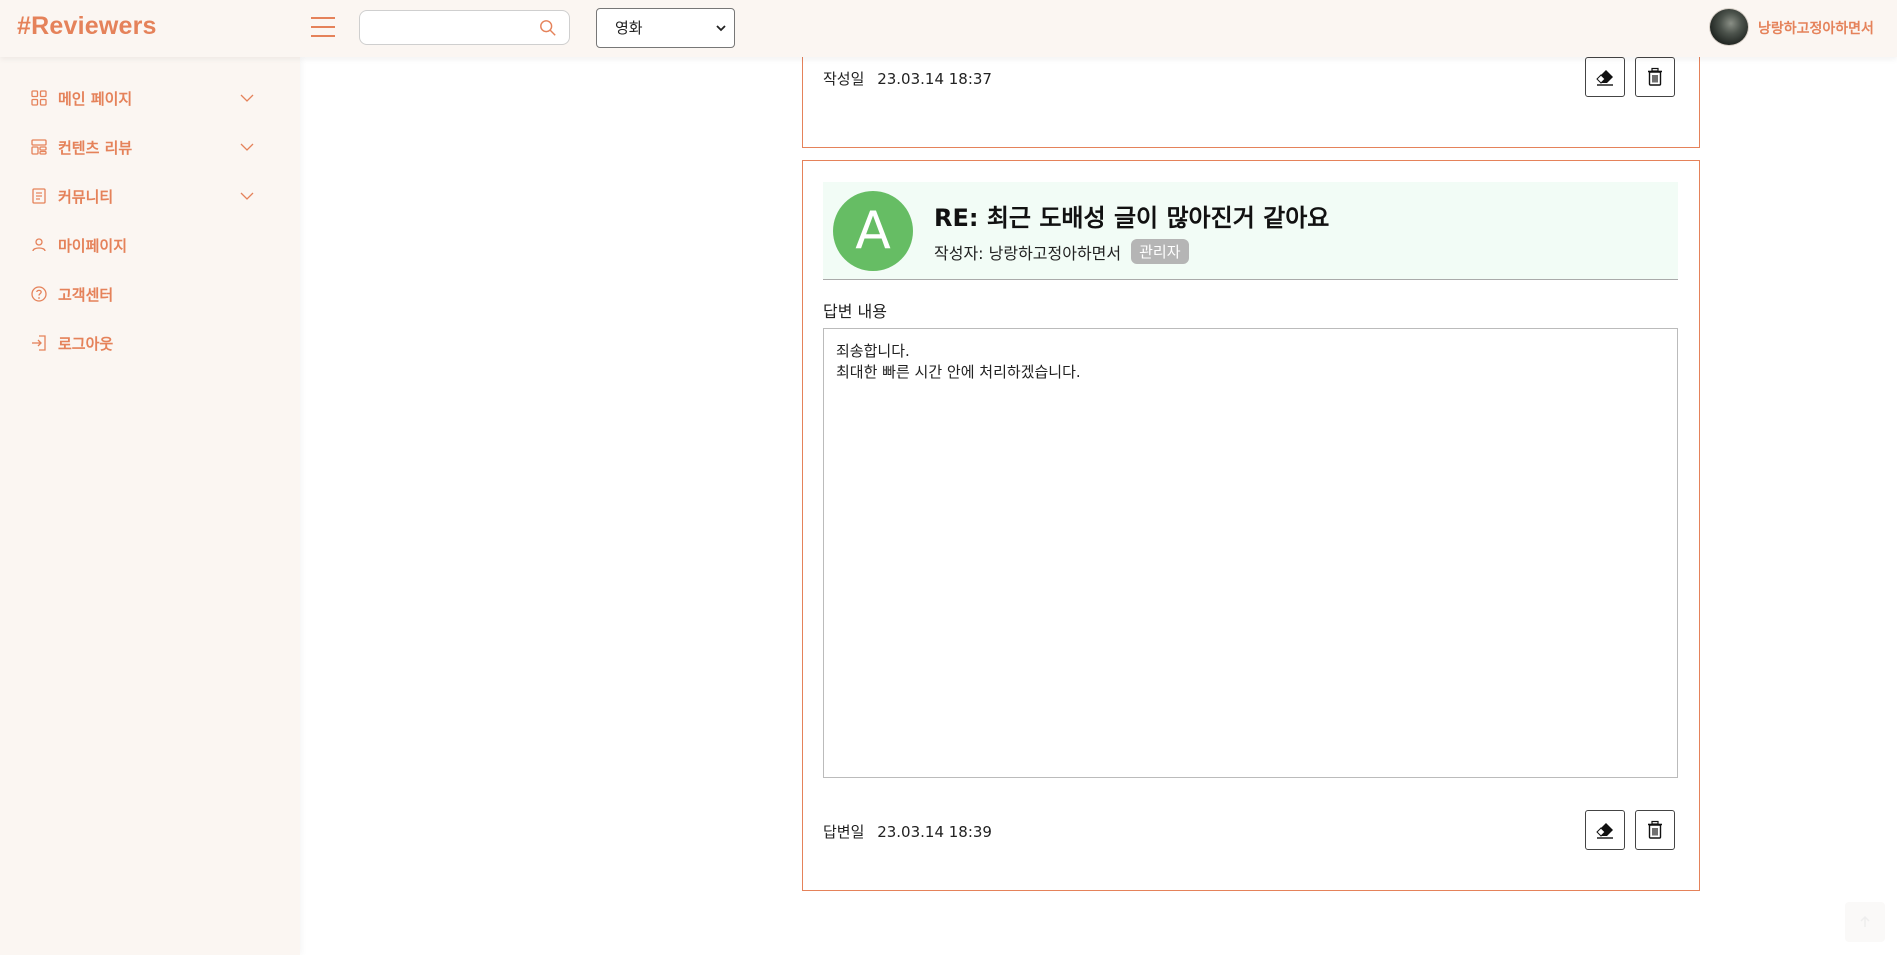  I want to click on post-date-value: 23.03.14 18:37, so click(934, 79).